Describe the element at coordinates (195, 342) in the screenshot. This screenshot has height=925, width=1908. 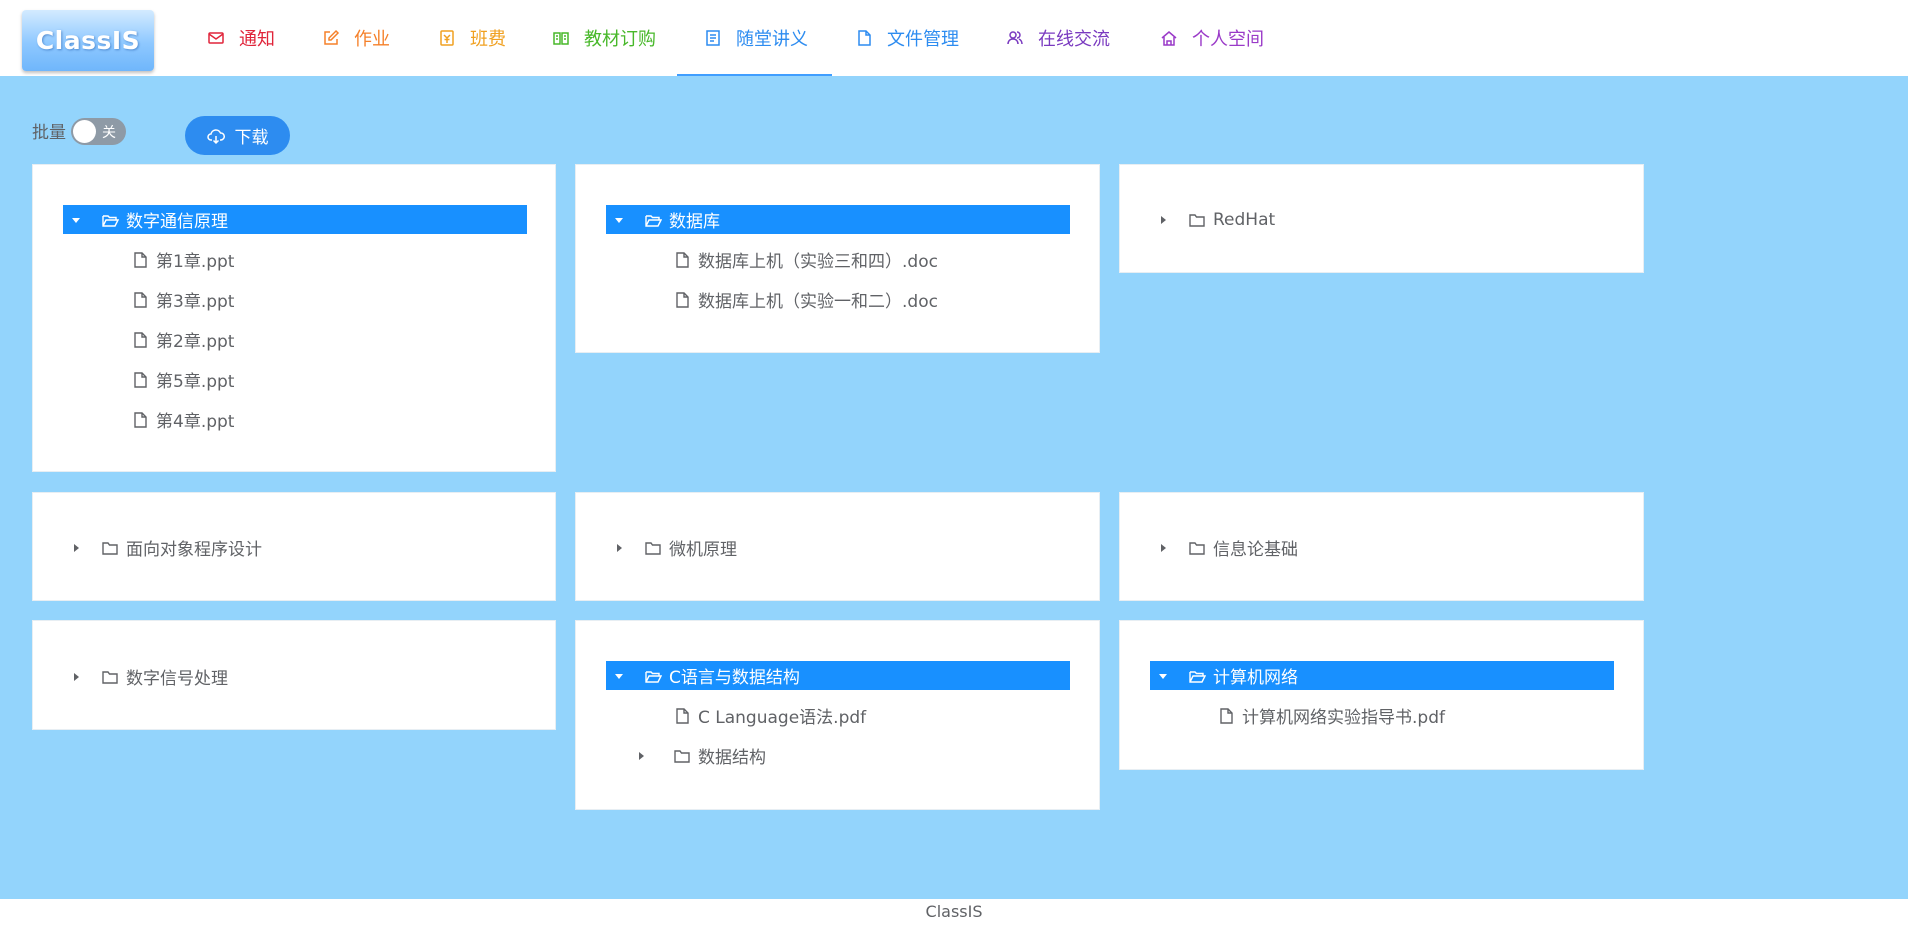
I see `file-name: 第2章.ppt` at that location.